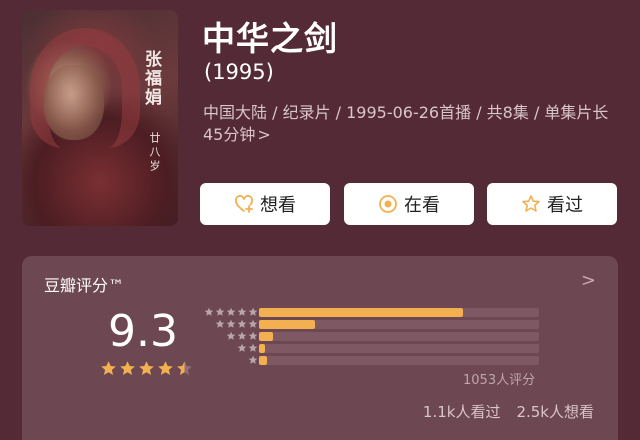 The width and height of the screenshot is (640, 440). What do you see at coordinates (422, 205) in the screenshot?
I see `doing-button-label: 在看` at bounding box center [422, 205].